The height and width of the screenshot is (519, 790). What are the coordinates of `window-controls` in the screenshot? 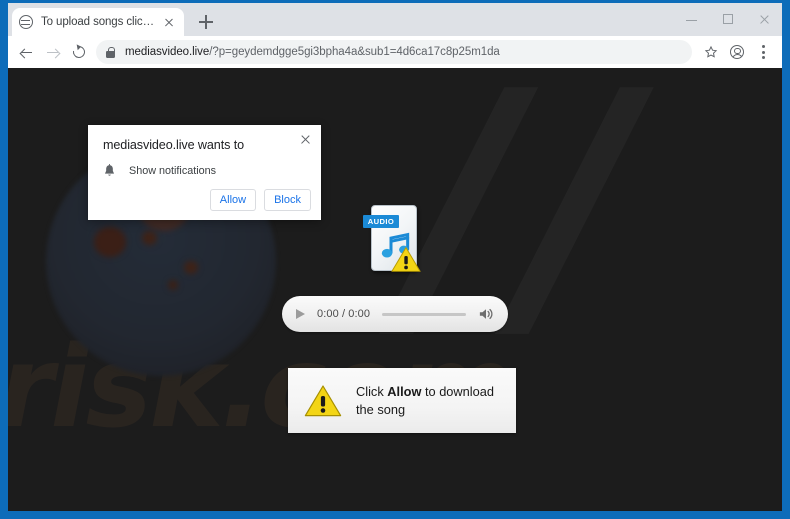 It's located at (728, 19).